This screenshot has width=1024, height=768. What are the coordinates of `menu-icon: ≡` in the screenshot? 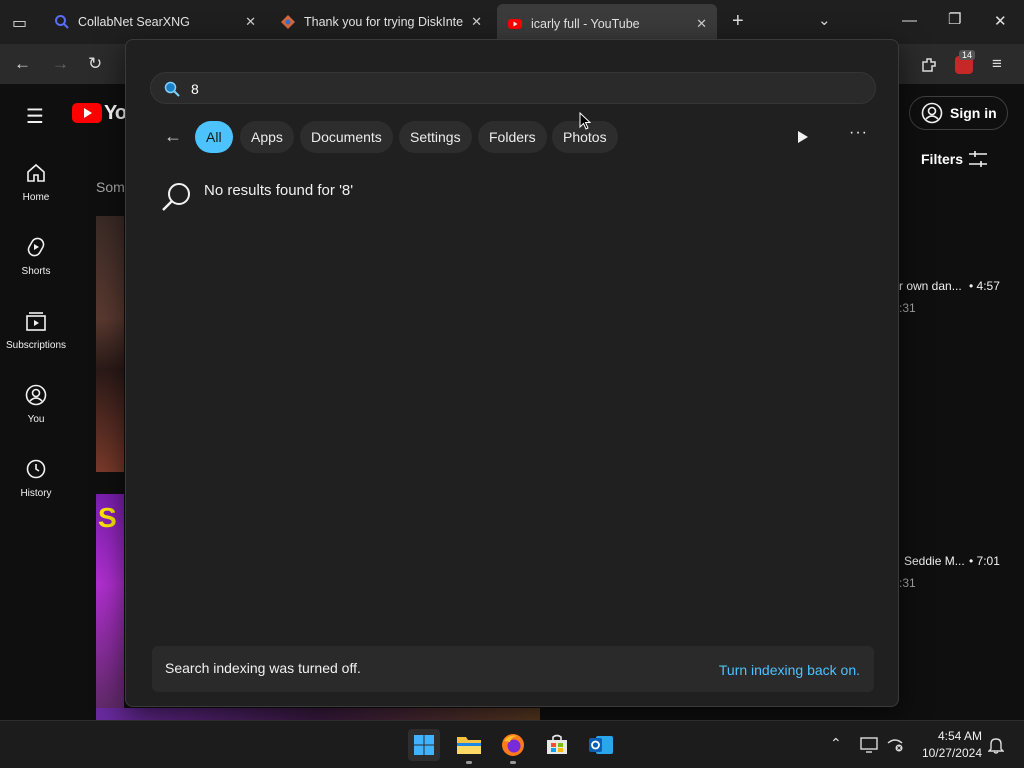 It's located at (997, 64).